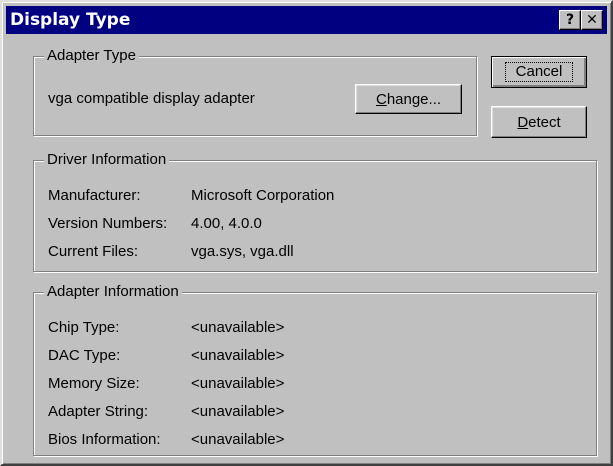 The height and width of the screenshot is (466, 613). Describe the element at coordinates (381, 99) in the screenshot. I see `change-mnemonic: C` at that location.